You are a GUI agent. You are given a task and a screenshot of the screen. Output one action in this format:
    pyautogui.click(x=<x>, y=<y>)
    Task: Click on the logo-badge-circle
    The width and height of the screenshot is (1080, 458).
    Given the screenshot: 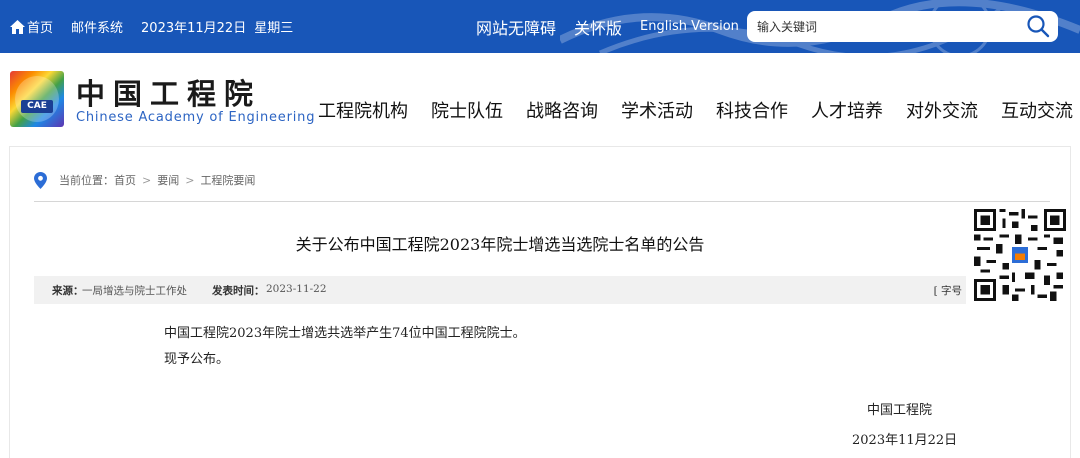 What is the action you would take?
    pyautogui.click(x=37, y=99)
    